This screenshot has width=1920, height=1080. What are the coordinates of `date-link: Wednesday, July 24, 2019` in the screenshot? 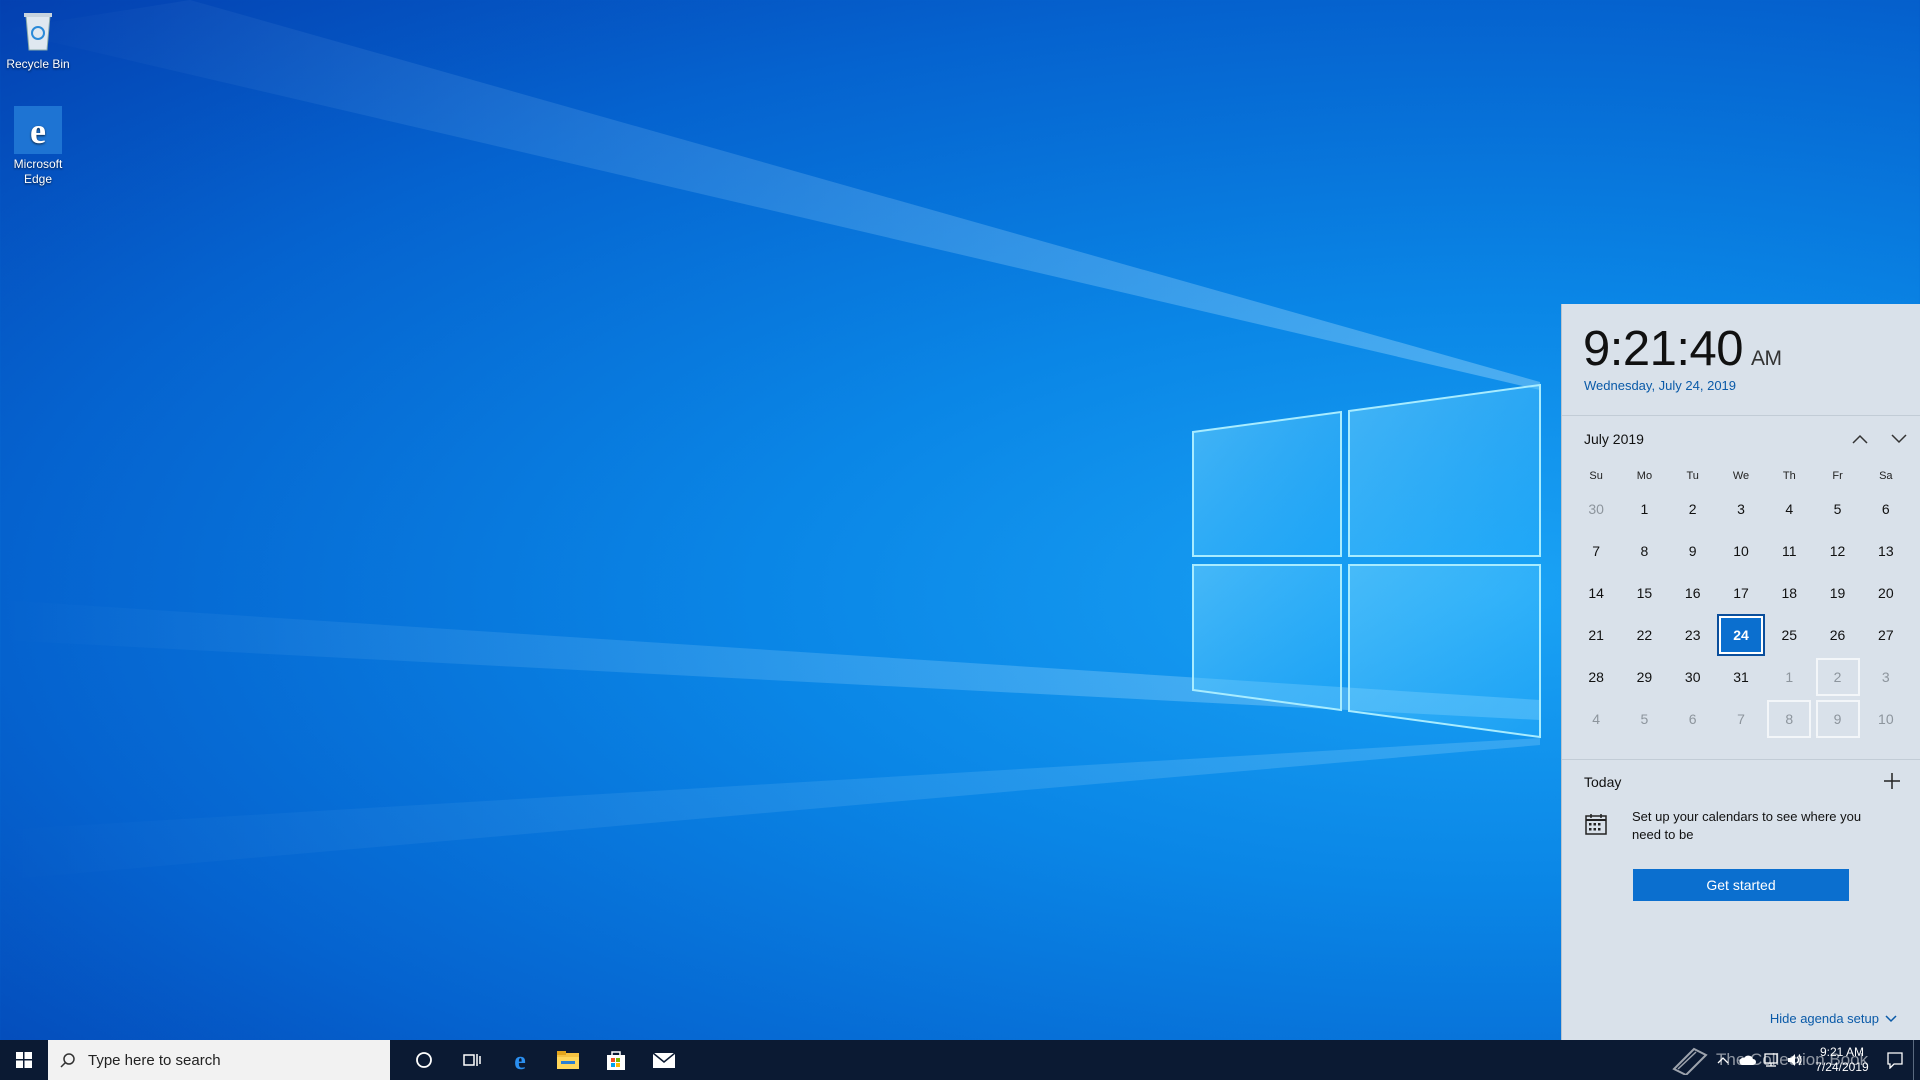 It's located at (1660, 385).